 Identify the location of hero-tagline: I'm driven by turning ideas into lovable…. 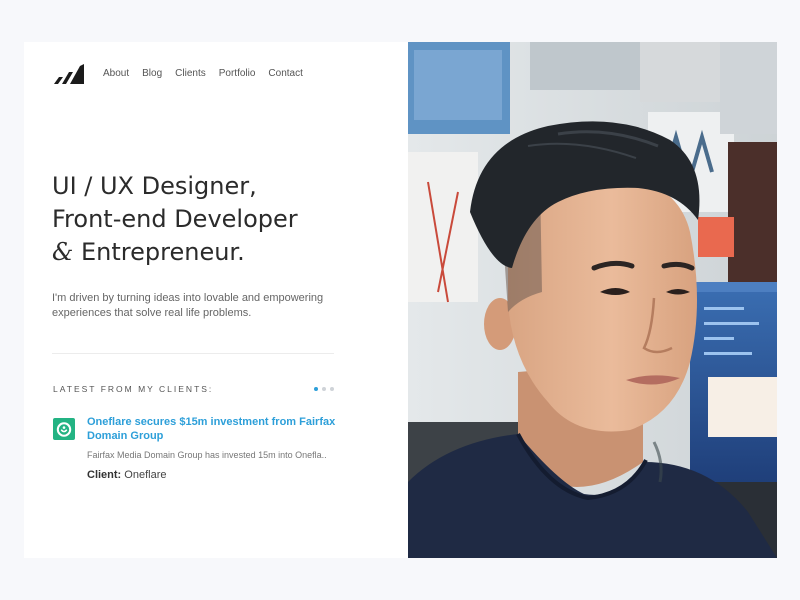
(188, 305).